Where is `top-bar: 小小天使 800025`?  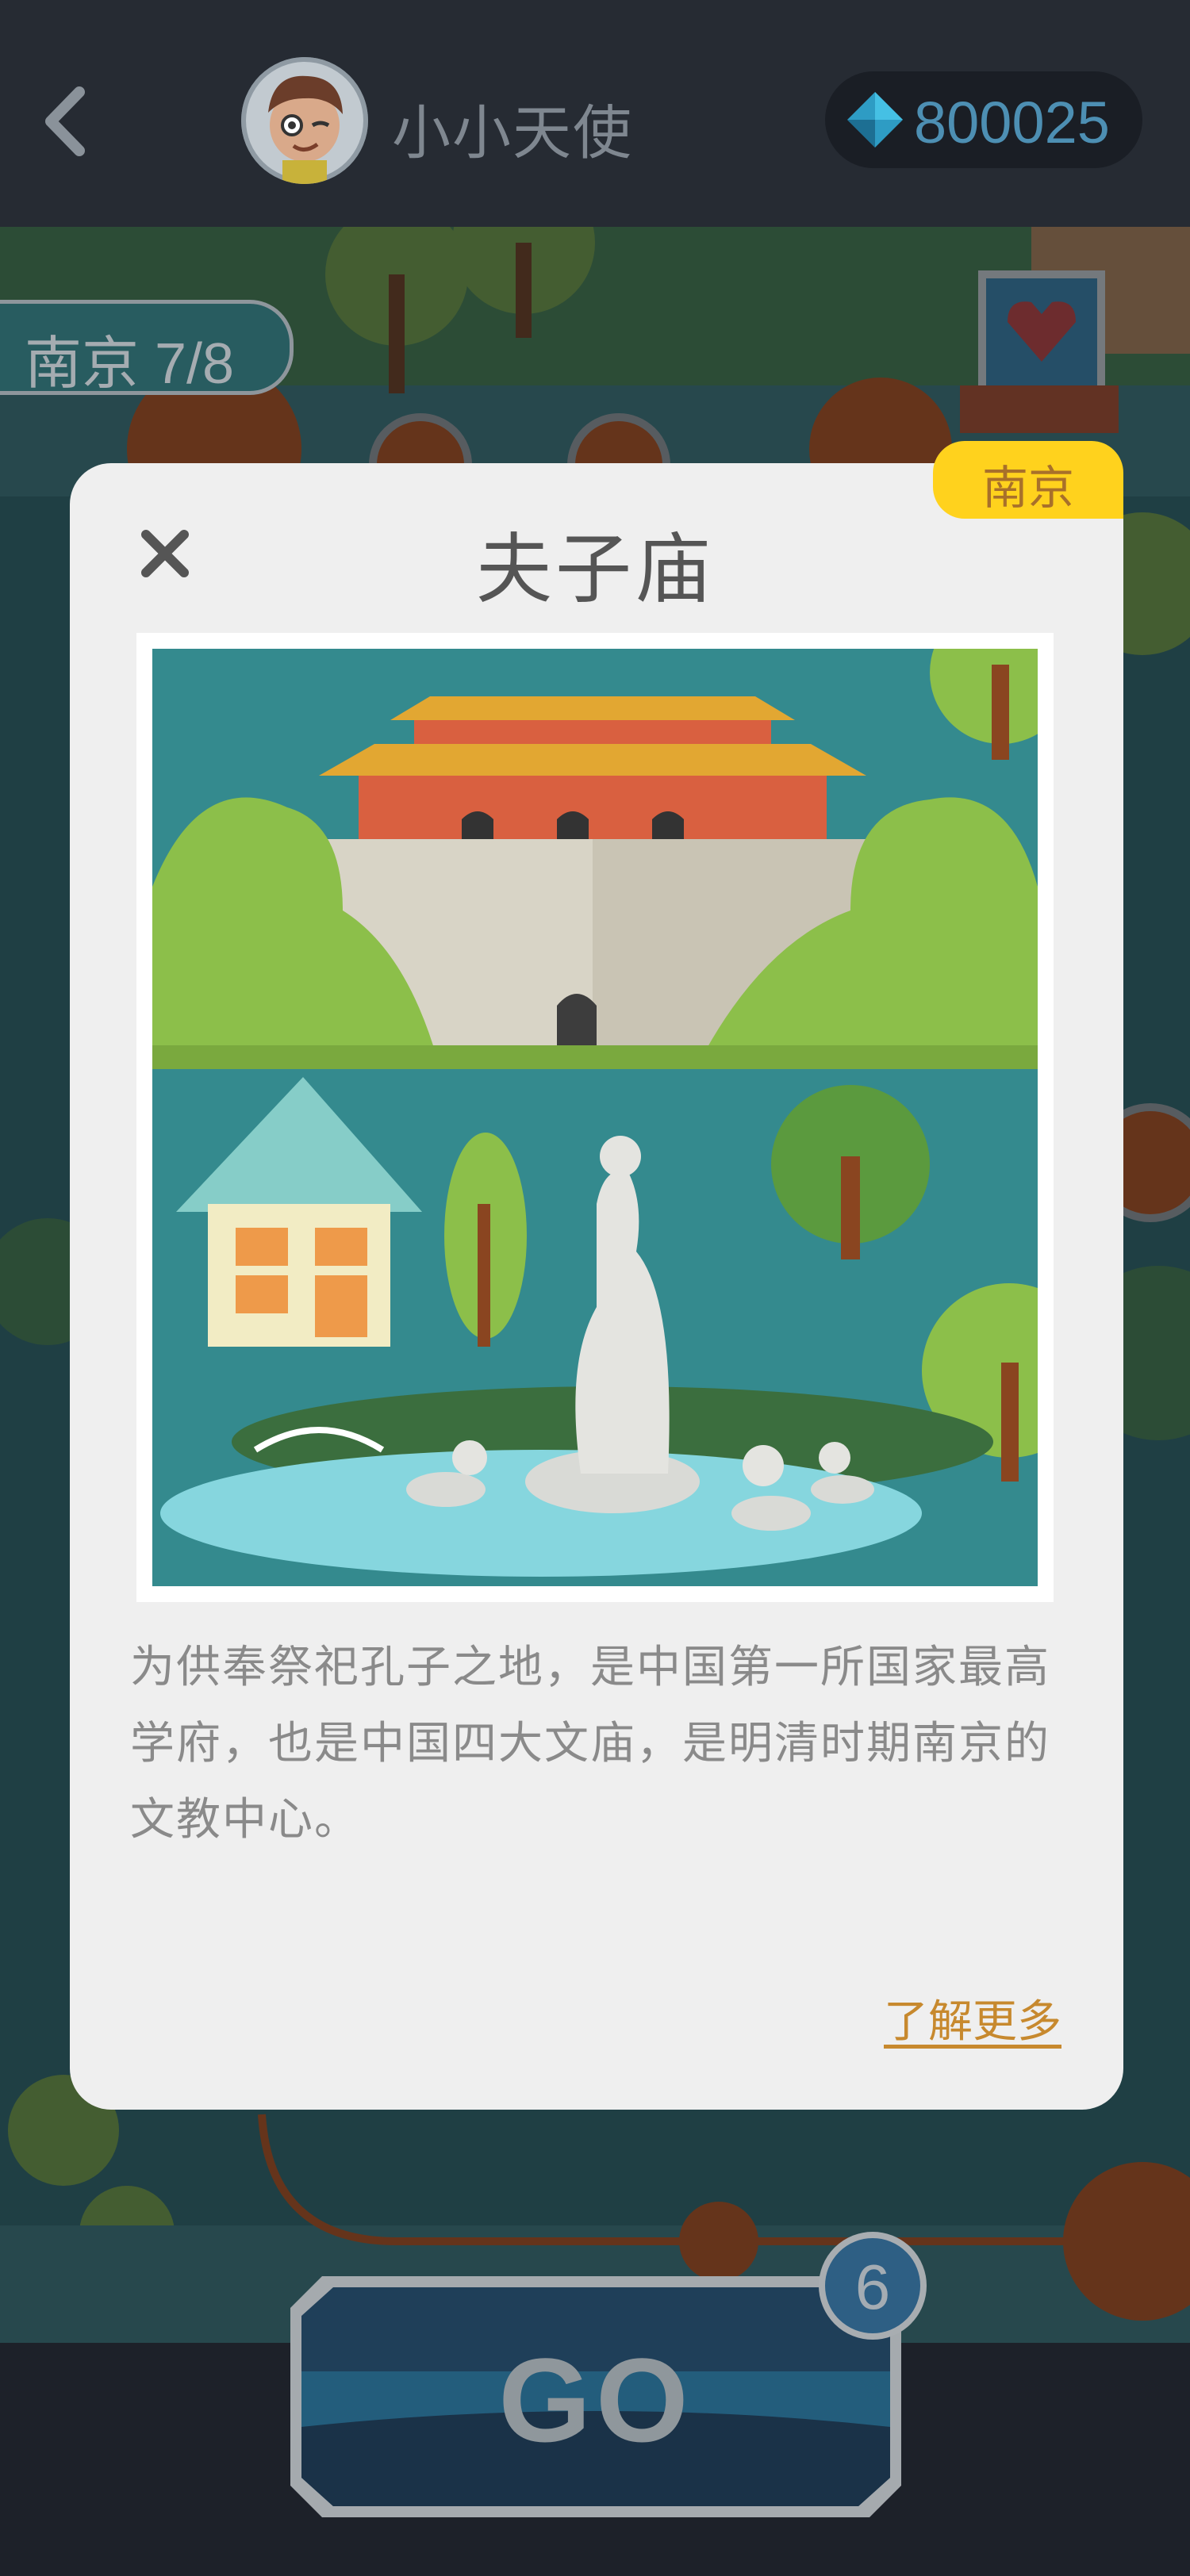 top-bar: 小小天使 800025 is located at coordinates (595, 113).